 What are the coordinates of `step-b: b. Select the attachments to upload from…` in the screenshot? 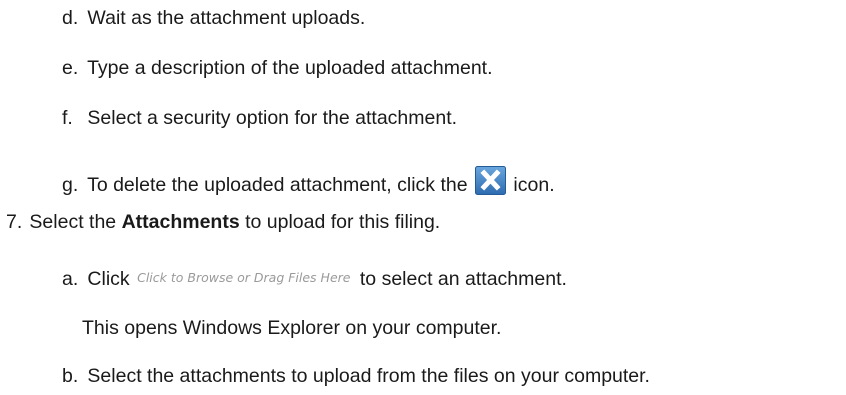 It's located at (356, 376).